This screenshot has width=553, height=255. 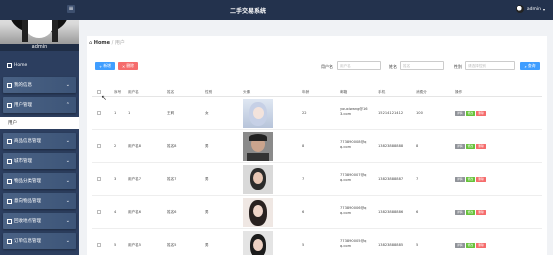 What do you see at coordinates (115, 212) in the screenshot?
I see `cell-index: 4` at bounding box center [115, 212].